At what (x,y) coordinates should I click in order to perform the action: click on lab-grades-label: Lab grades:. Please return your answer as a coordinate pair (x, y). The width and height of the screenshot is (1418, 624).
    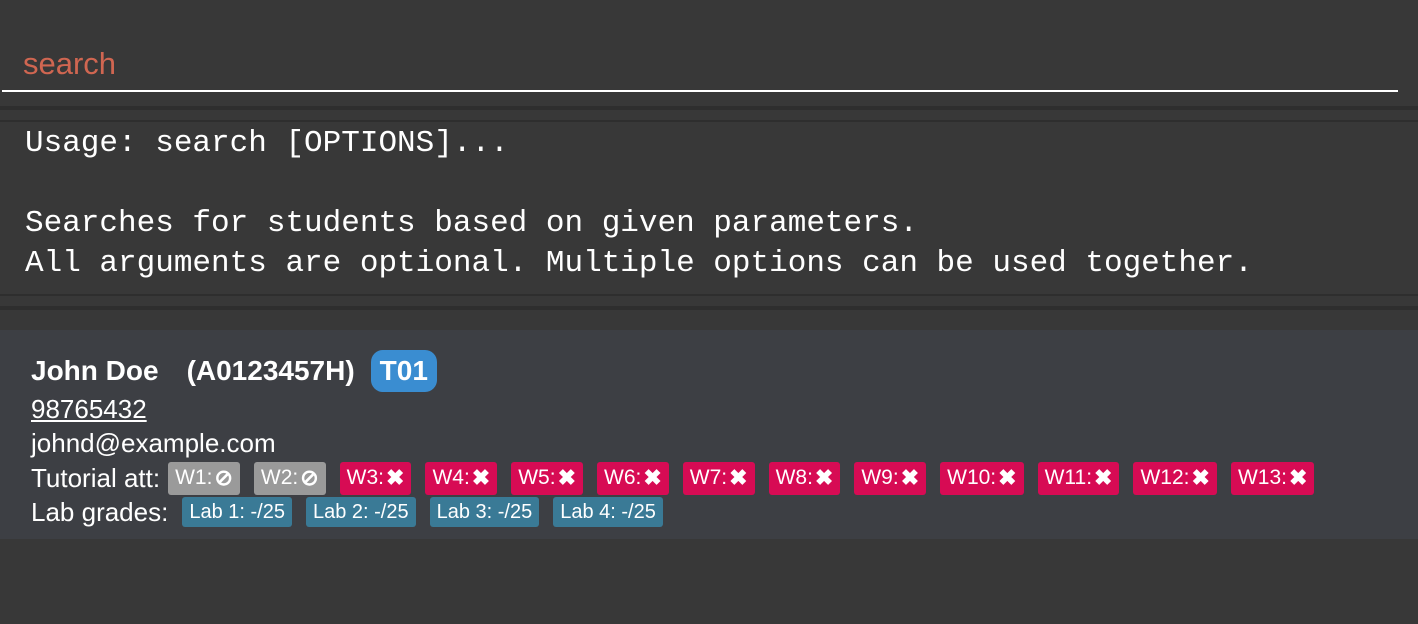
    Looking at the image, I should click on (100, 511).